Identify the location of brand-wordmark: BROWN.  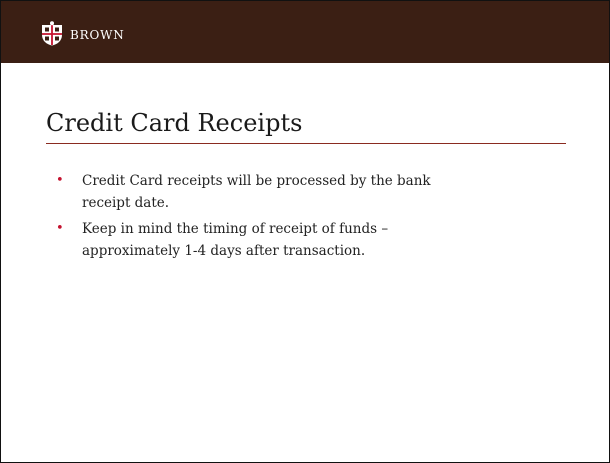
(97, 34).